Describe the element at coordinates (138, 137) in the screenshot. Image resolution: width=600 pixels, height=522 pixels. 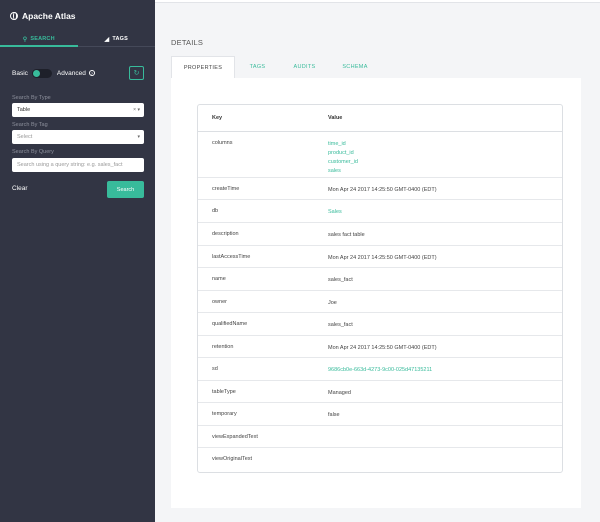
I see `chevron-down-icon: ▾` at that location.